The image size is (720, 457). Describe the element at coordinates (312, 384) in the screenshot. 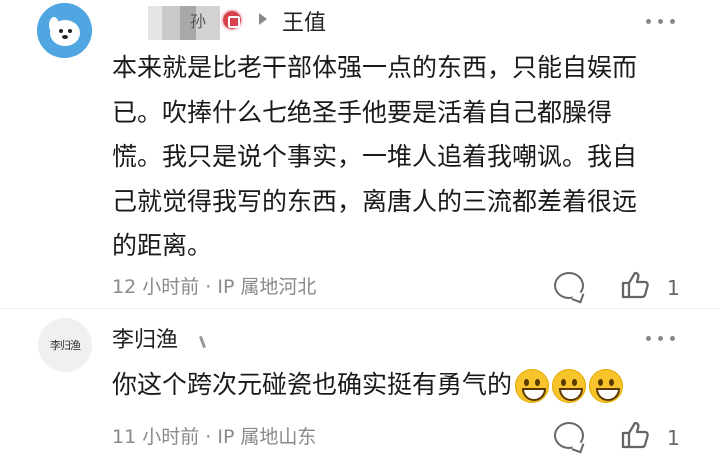

I see `comment-line: 你这个跨次元碰瓷也确实挺有勇气的` at that location.